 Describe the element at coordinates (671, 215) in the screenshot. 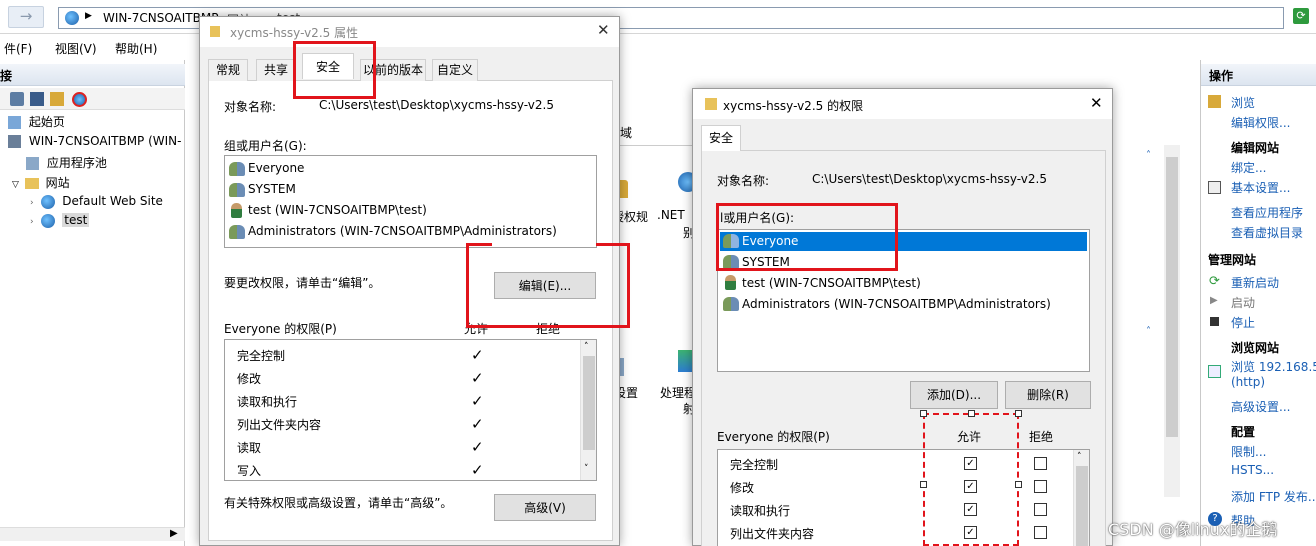

I see `feature-label-dotnet: .NET` at that location.